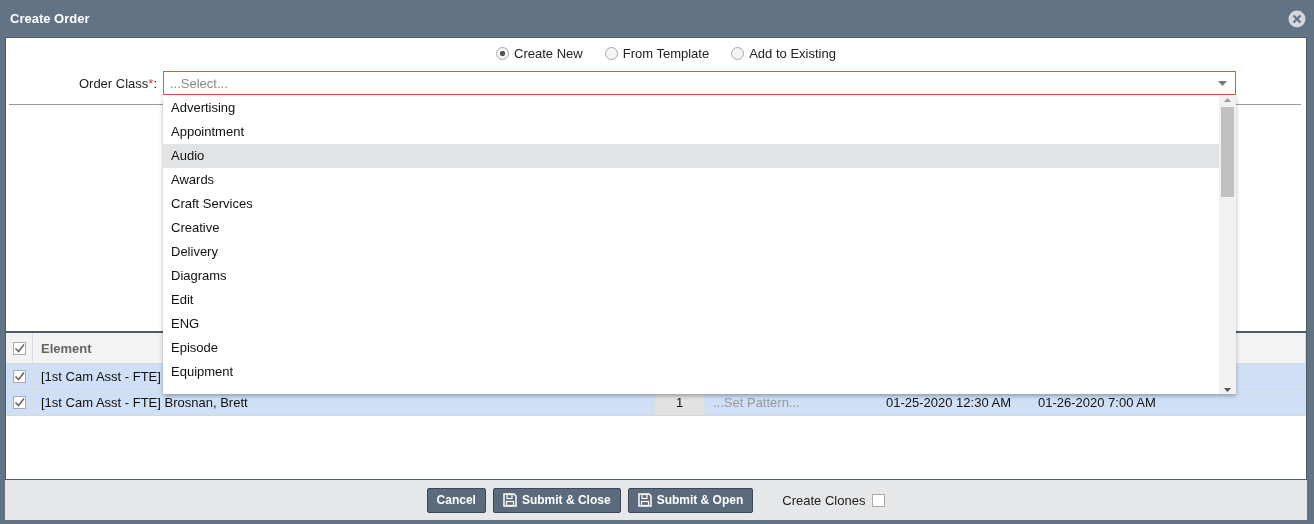  What do you see at coordinates (19, 348) in the screenshot?
I see `select-all-checkbox` at bounding box center [19, 348].